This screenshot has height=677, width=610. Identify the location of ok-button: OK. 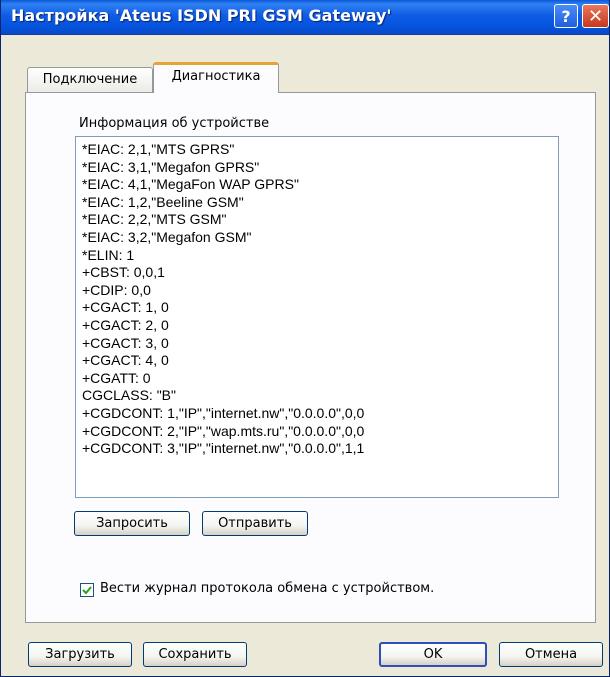
(433, 654).